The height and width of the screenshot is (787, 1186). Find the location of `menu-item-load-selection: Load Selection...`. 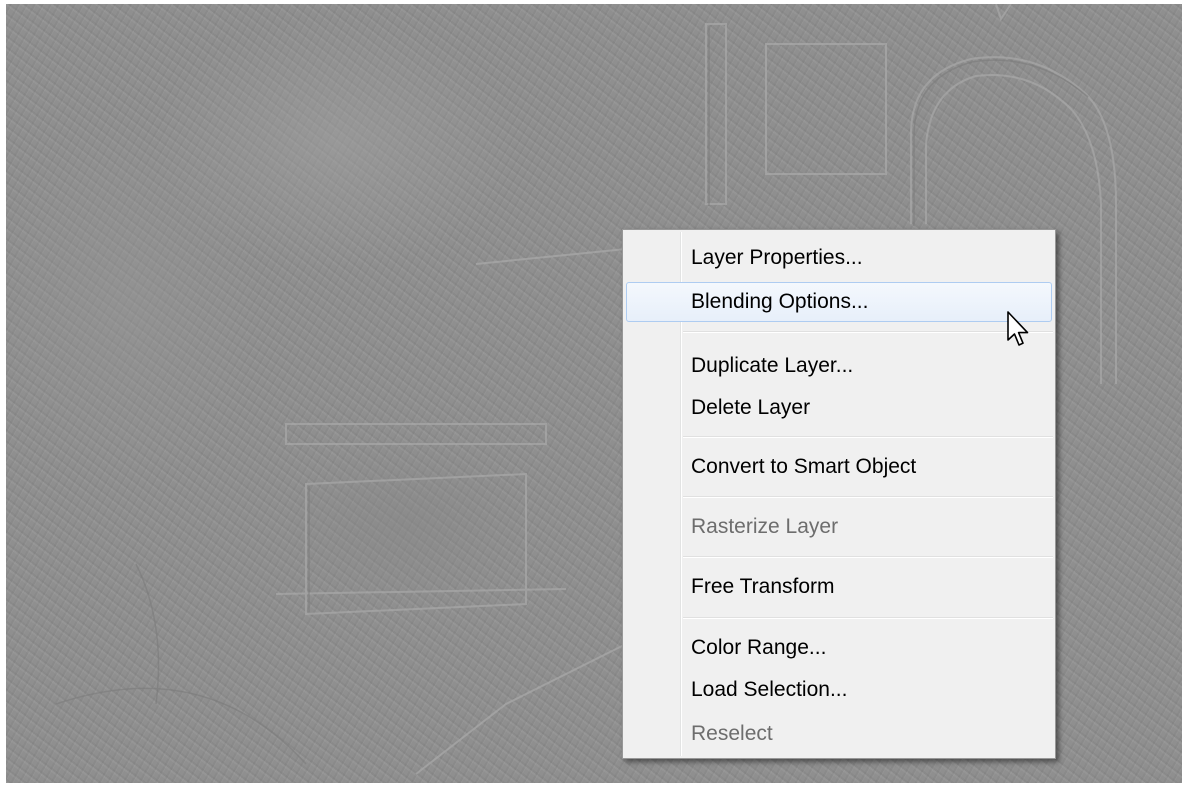

menu-item-load-selection: Load Selection... is located at coordinates (839, 690).